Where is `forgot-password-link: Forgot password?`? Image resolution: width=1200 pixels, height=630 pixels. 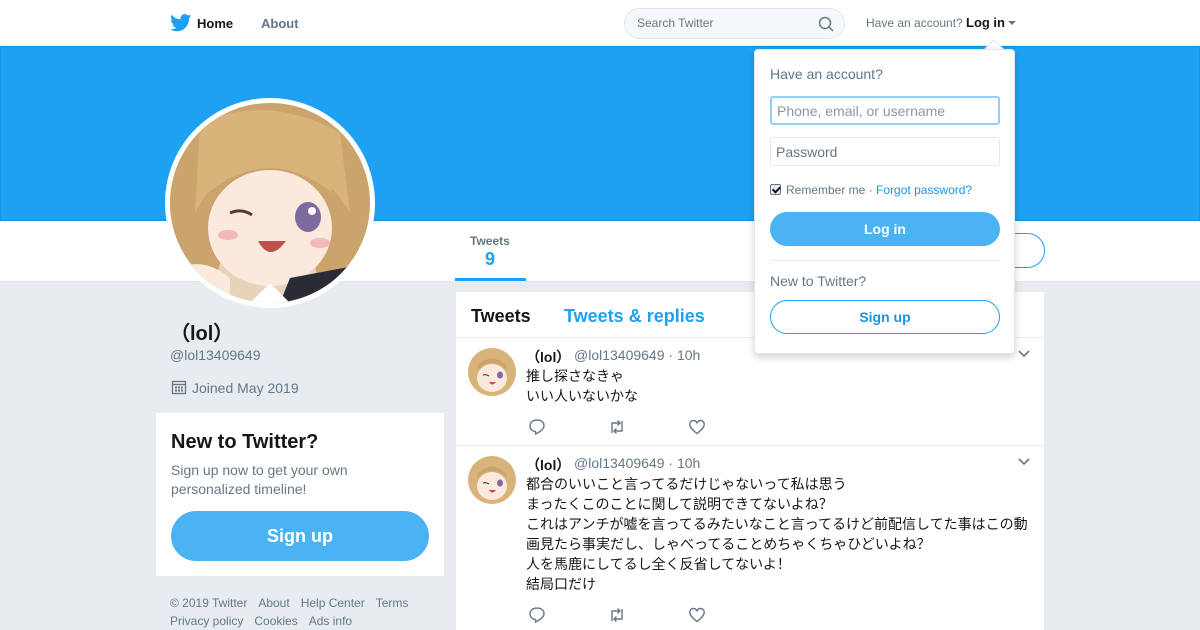 forgot-password-link: Forgot password? is located at coordinates (924, 190).